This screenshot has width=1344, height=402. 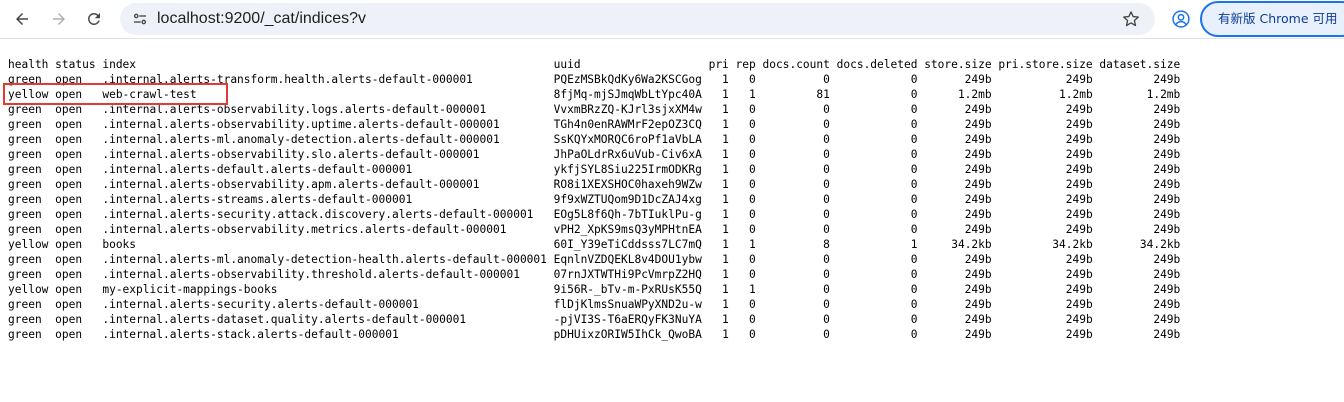 What do you see at coordinates (627, 79) in the screenshot?
I see `cell-uuid: PQEzMSBkQdKy6Wa2KSCGog` at bounding box center [627, 79].